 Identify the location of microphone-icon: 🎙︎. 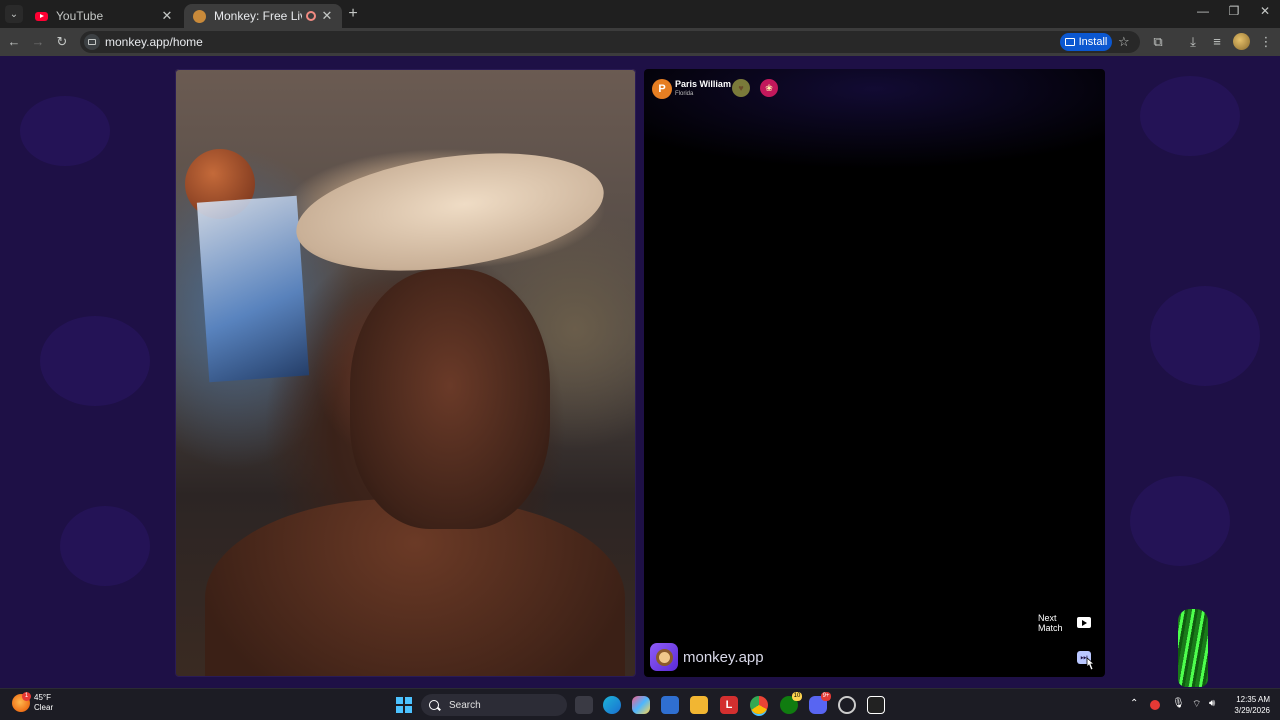
(1178, 703).